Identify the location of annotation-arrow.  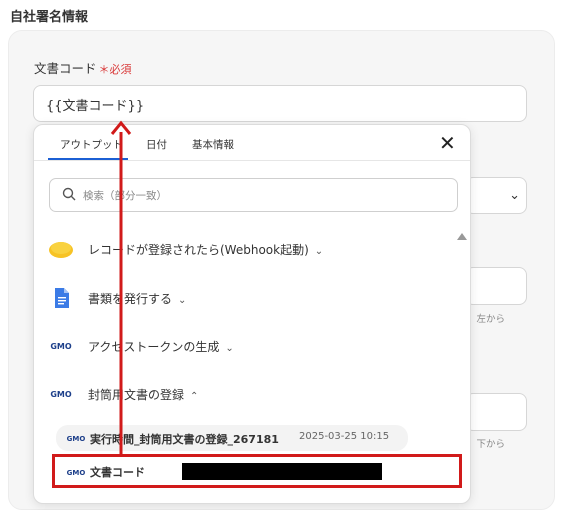
(121, 287).